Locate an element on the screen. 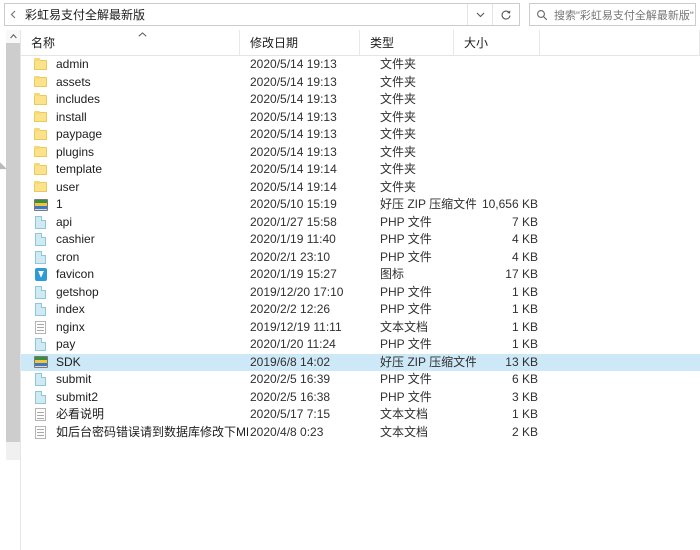  file-name-label: paypage is located at coordinates (79, 134).